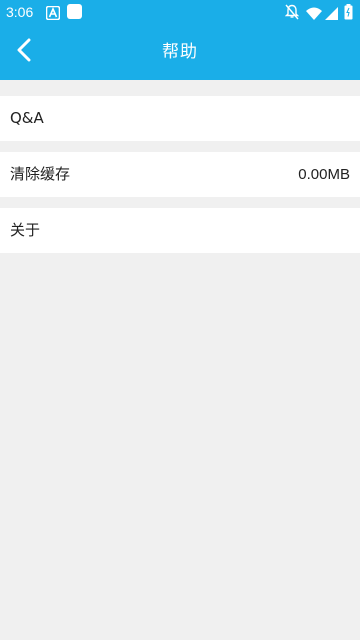  Describe the element at coordinates (331, 14) in the screenshot. I see `cell-signal-icon` at that location.